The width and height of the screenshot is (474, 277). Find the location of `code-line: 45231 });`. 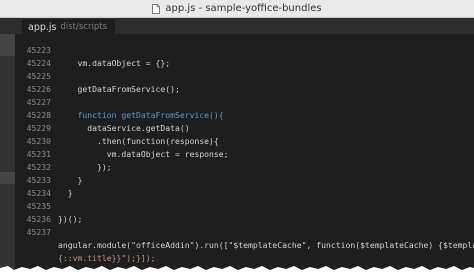

code-line: 45231 }); is located at coordinates (244, 153).